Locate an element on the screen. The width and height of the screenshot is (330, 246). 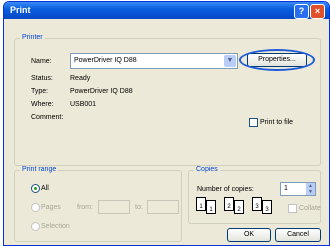
status-label: Status: is located at coordinates (42, 78).